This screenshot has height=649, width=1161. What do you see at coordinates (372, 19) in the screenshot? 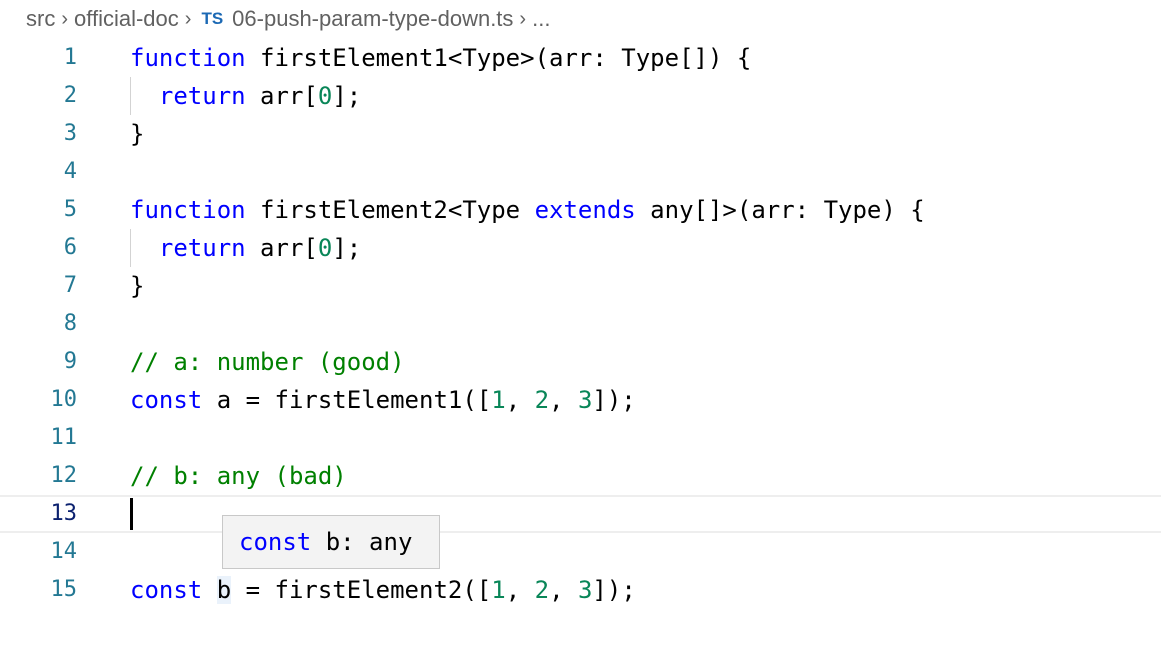
I see `breadcrumb-file-name: 06-push-param-type-down.ts` at bounding box center [372, 19].